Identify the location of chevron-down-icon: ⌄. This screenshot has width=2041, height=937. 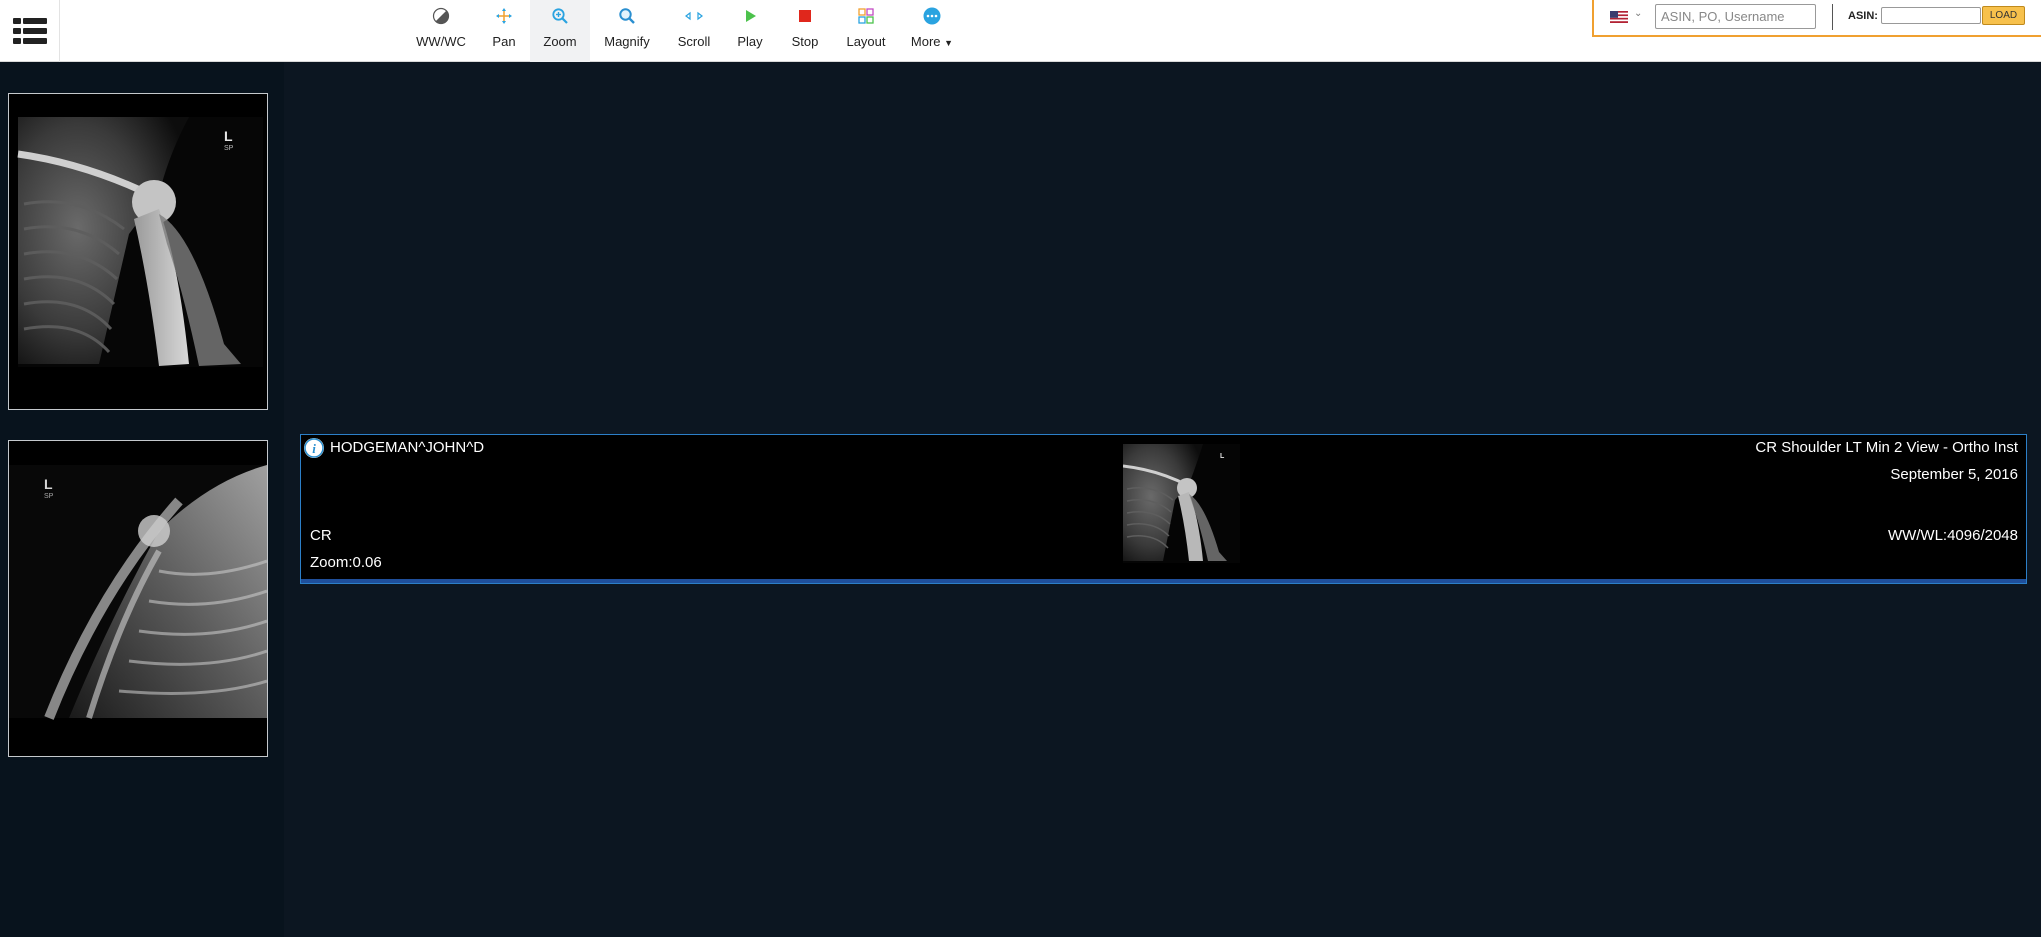
(1638, 13).